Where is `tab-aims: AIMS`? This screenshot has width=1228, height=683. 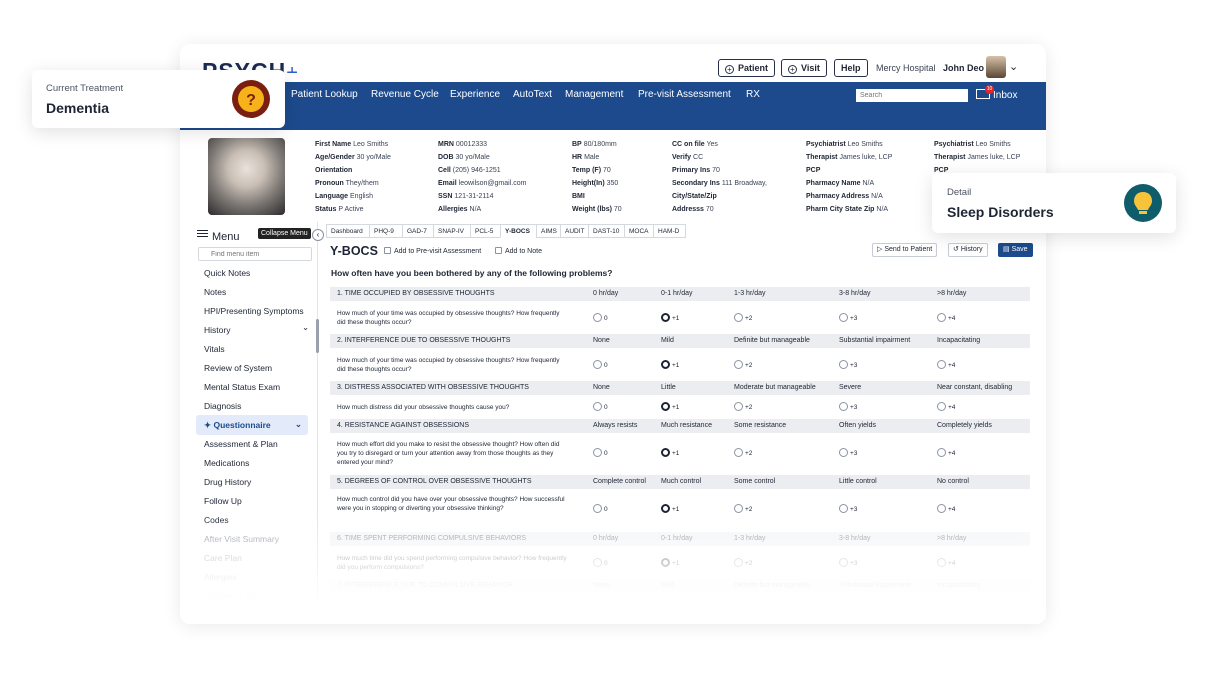
tab-aims: AIMS is located at coordinates (548, 231).